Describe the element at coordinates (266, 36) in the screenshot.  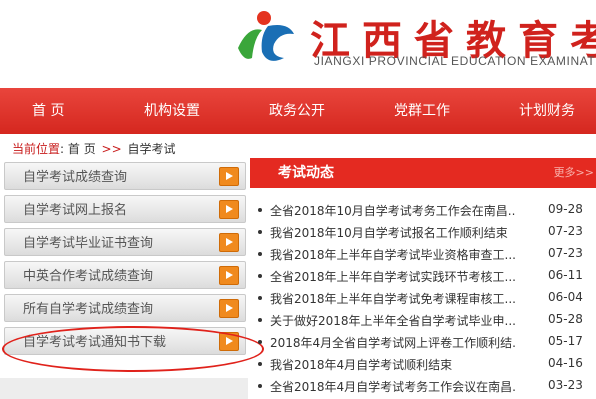
I see `logo-icon` at that location.